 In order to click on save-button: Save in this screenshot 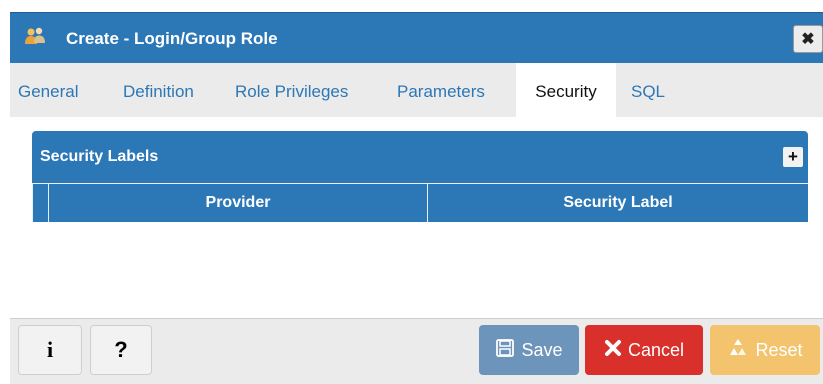, I will do `click(529, 350)`.